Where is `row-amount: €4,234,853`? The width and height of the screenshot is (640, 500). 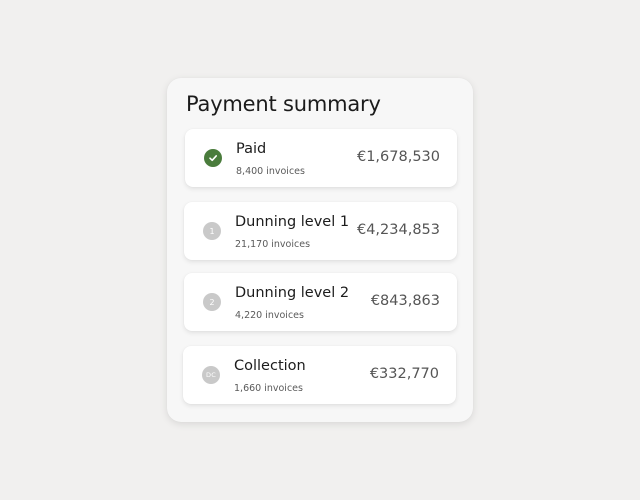
row-amount: €4,234,853 is located at coordinates (398, 230).